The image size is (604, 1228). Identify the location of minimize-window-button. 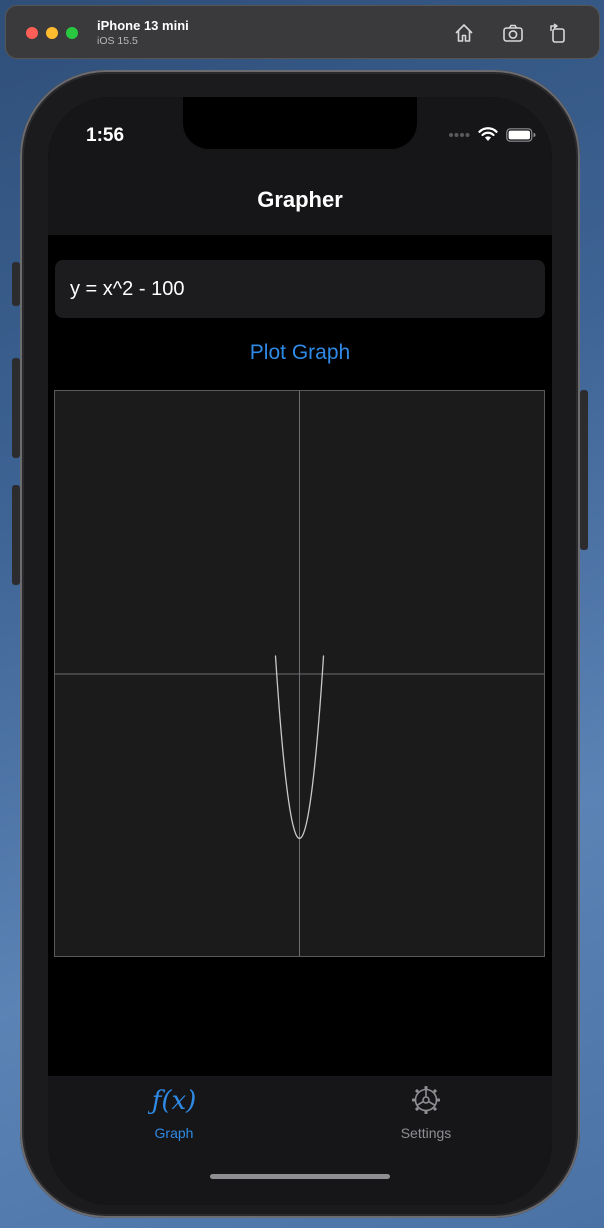
(52, 33).